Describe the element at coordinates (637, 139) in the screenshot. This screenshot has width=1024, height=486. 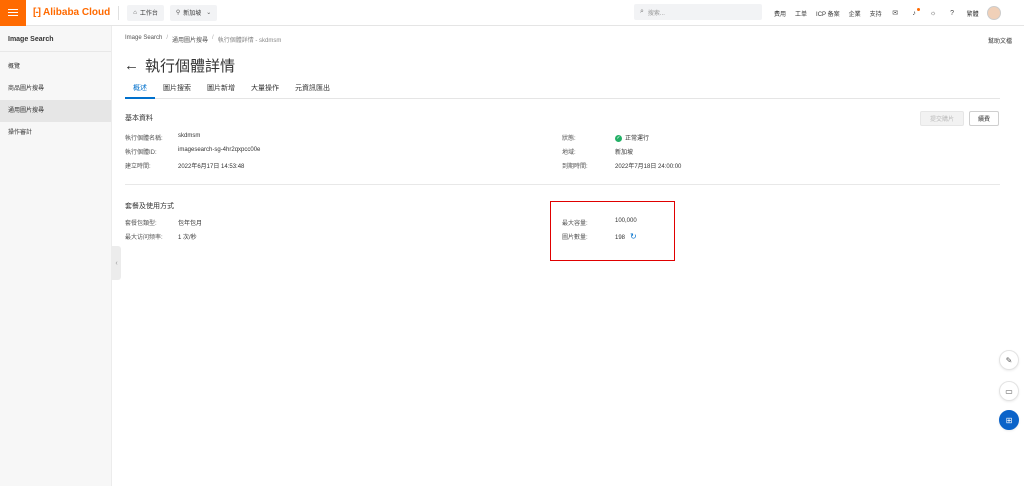
I see `status-badge: 正常運行` at that location.